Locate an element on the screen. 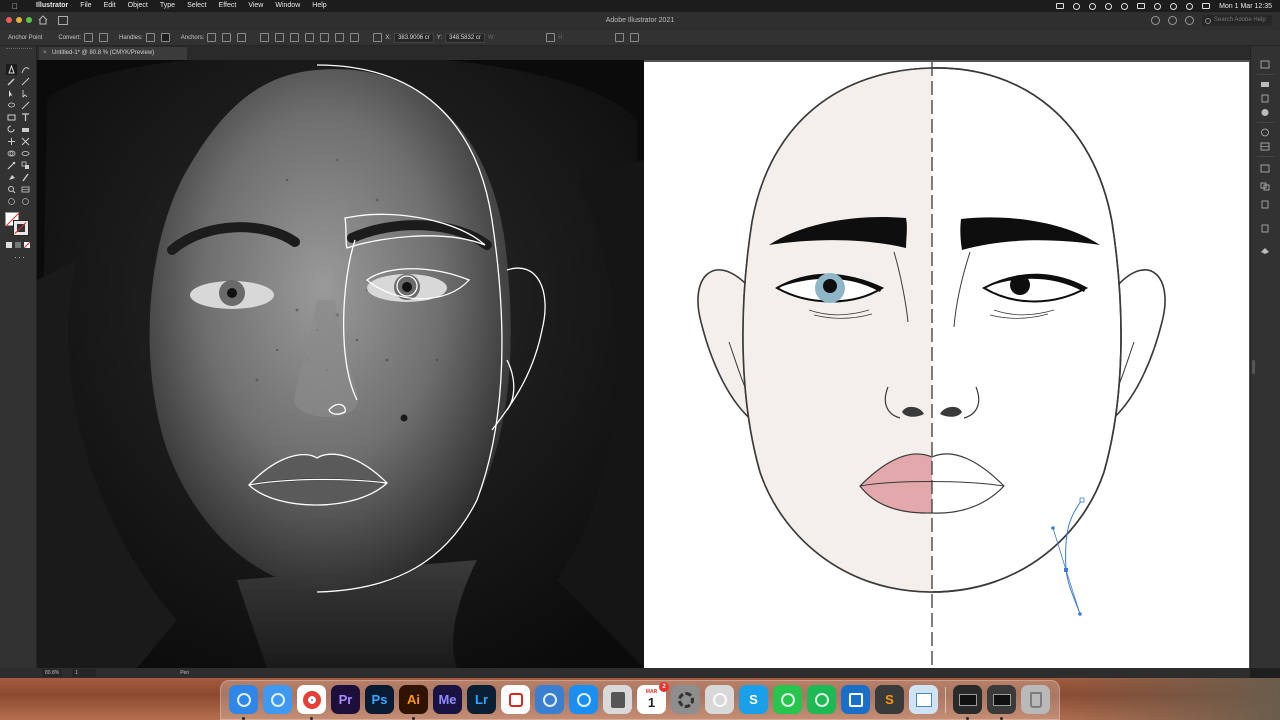 Image resolution: width=1280 pixels, height=720 pixels. scissors-tool-icon is located at coordinates (25, 141).